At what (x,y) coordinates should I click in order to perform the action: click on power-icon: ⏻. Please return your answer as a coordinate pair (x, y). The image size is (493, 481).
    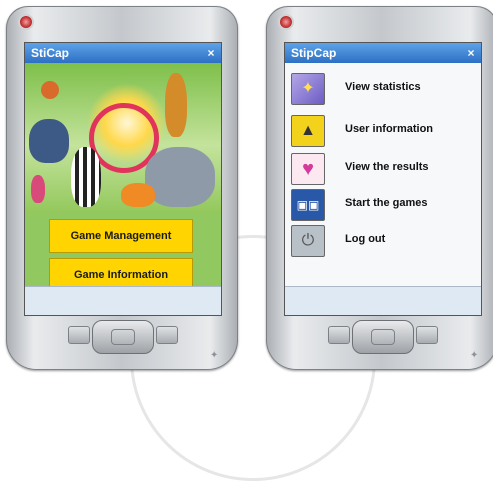
    Looking at the image, I should click on (308, 241).